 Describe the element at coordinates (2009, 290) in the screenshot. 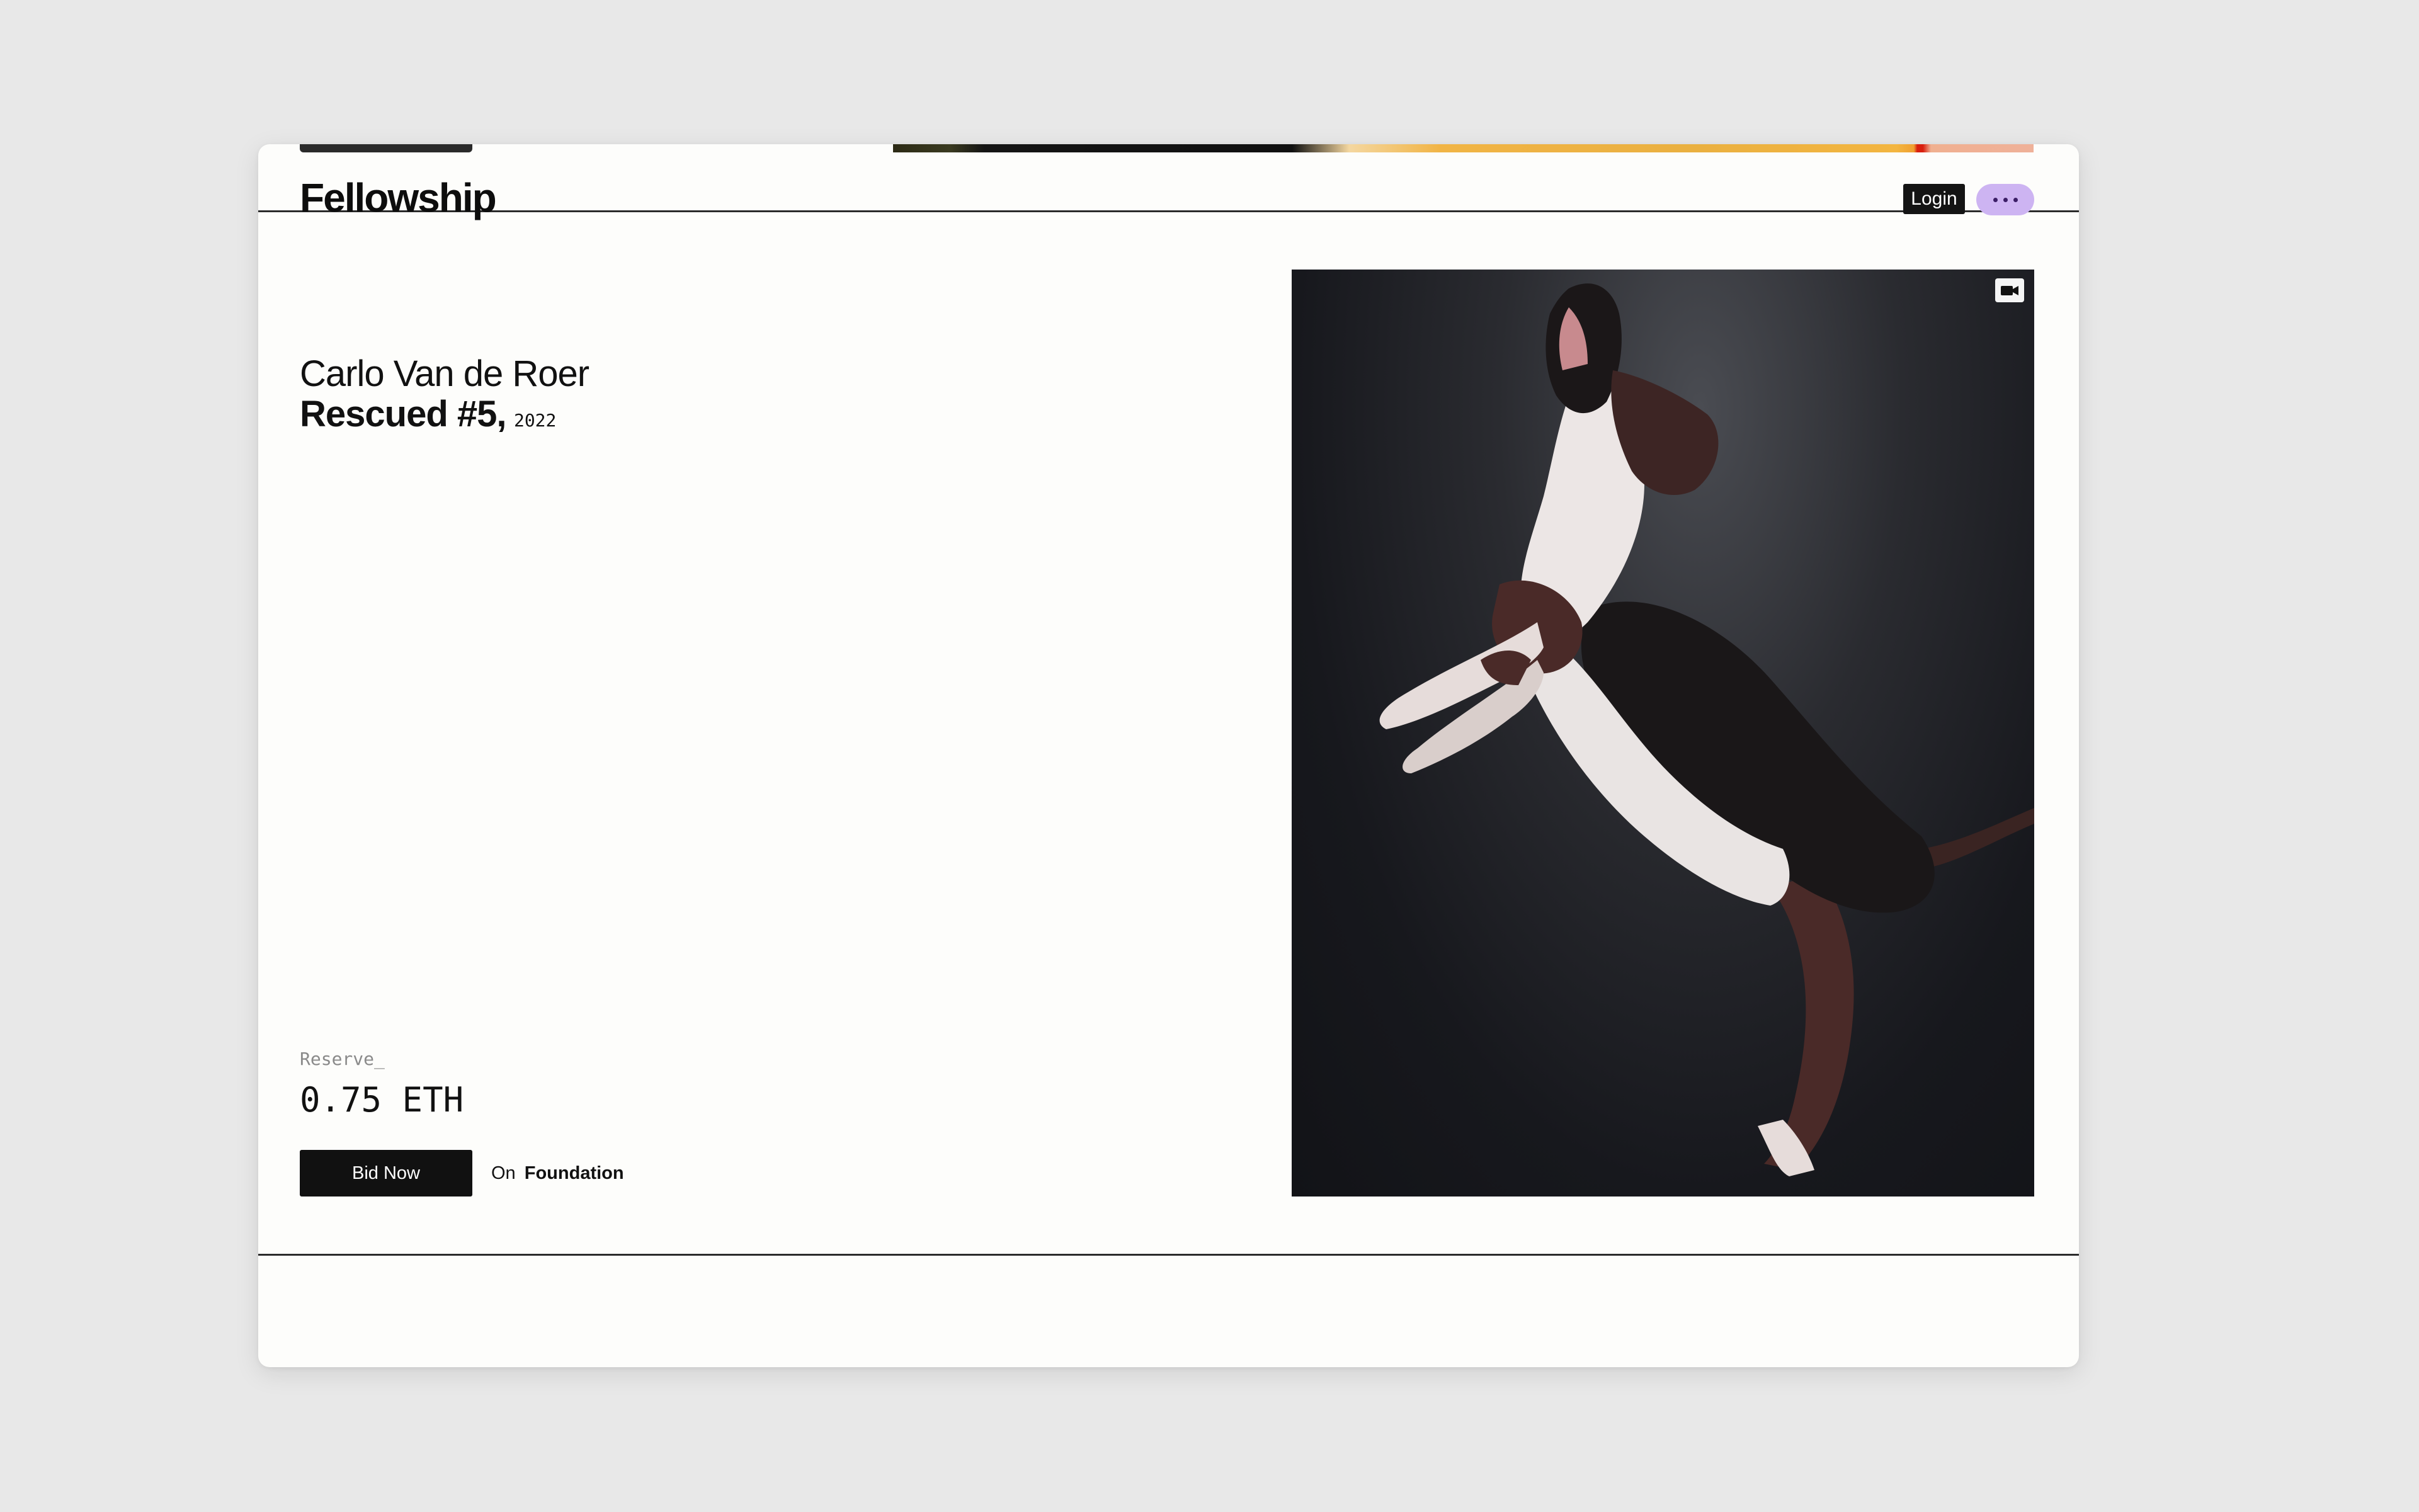

I see `video-camera-icon` at that location.